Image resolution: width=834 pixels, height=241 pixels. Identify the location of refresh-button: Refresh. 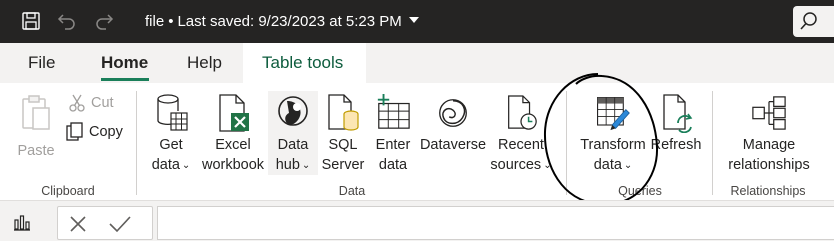
(676, 124).